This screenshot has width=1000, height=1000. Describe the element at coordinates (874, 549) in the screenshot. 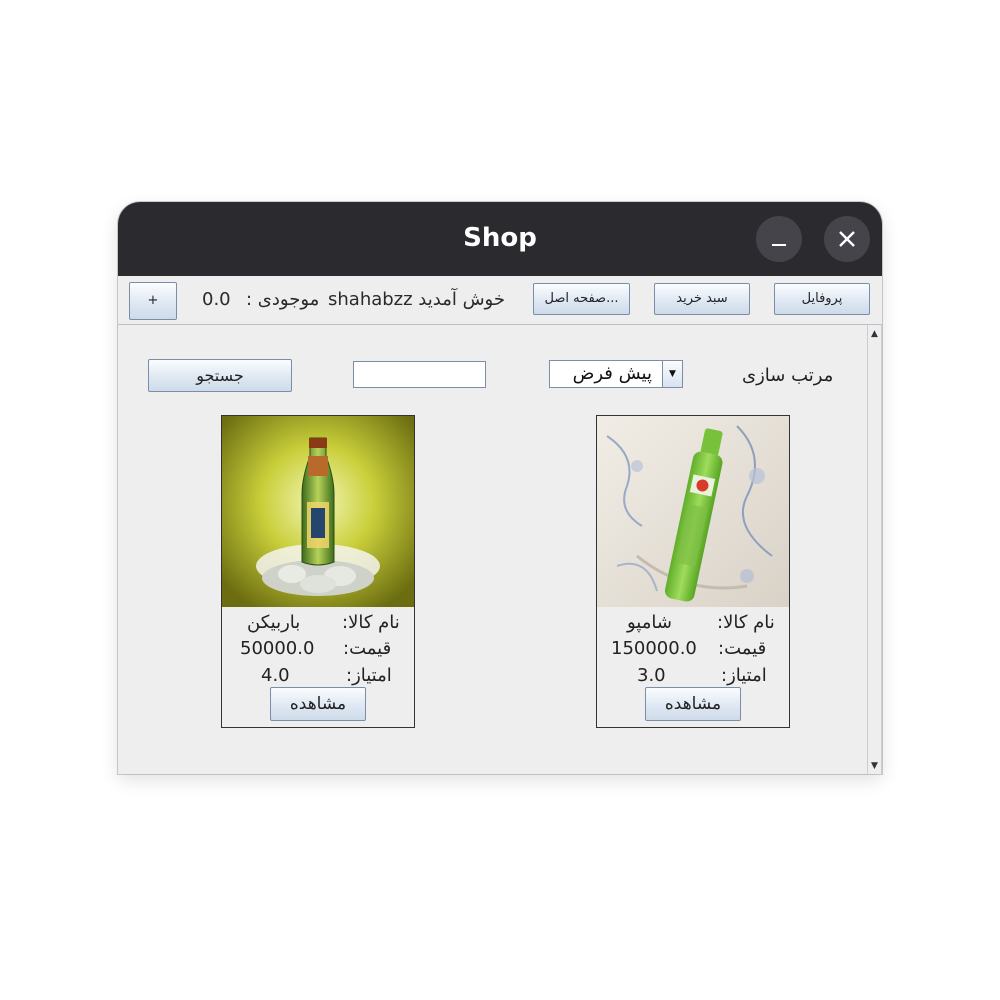

I see `vertical-scrollbar: ▲ ▼` at that location.